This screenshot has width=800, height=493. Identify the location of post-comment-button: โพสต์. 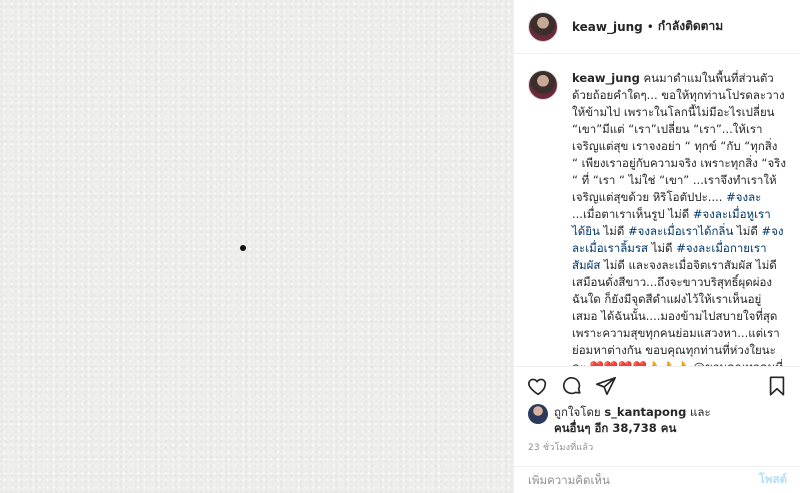
(773, 480).